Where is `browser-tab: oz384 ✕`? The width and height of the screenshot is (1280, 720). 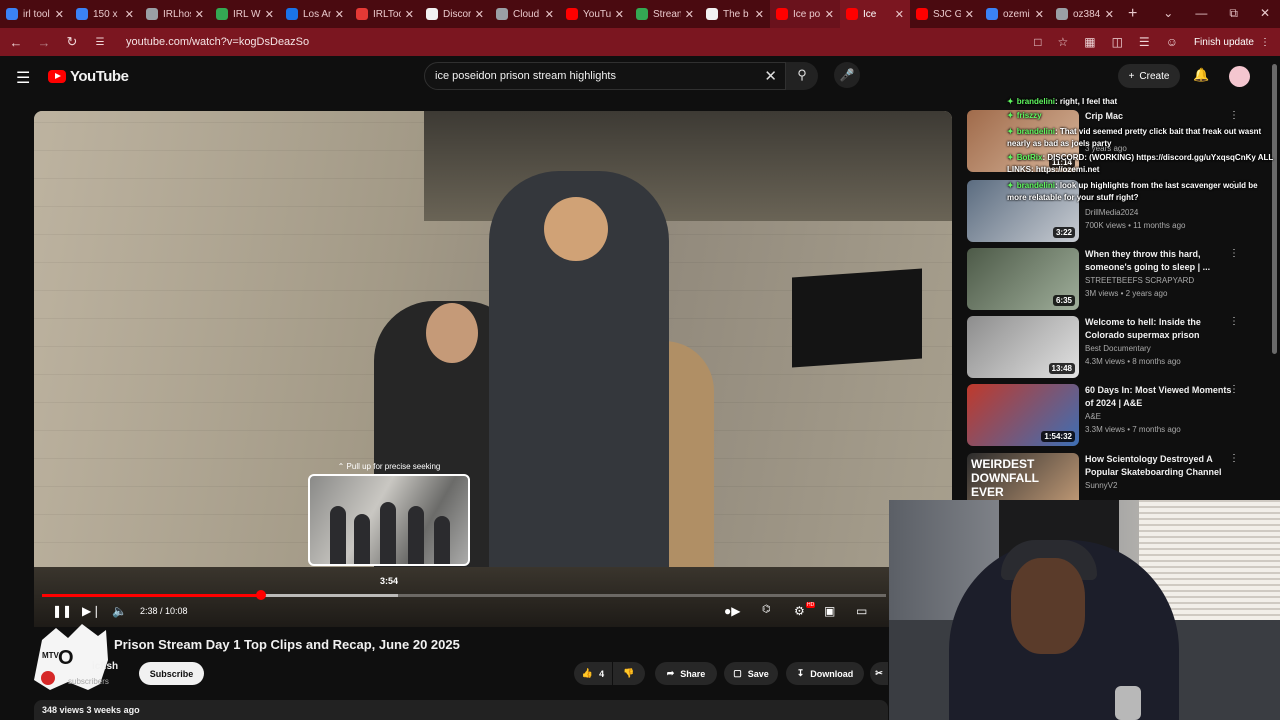
browser-tab: oz384 ✕ is located at coordinates (1085, 14).